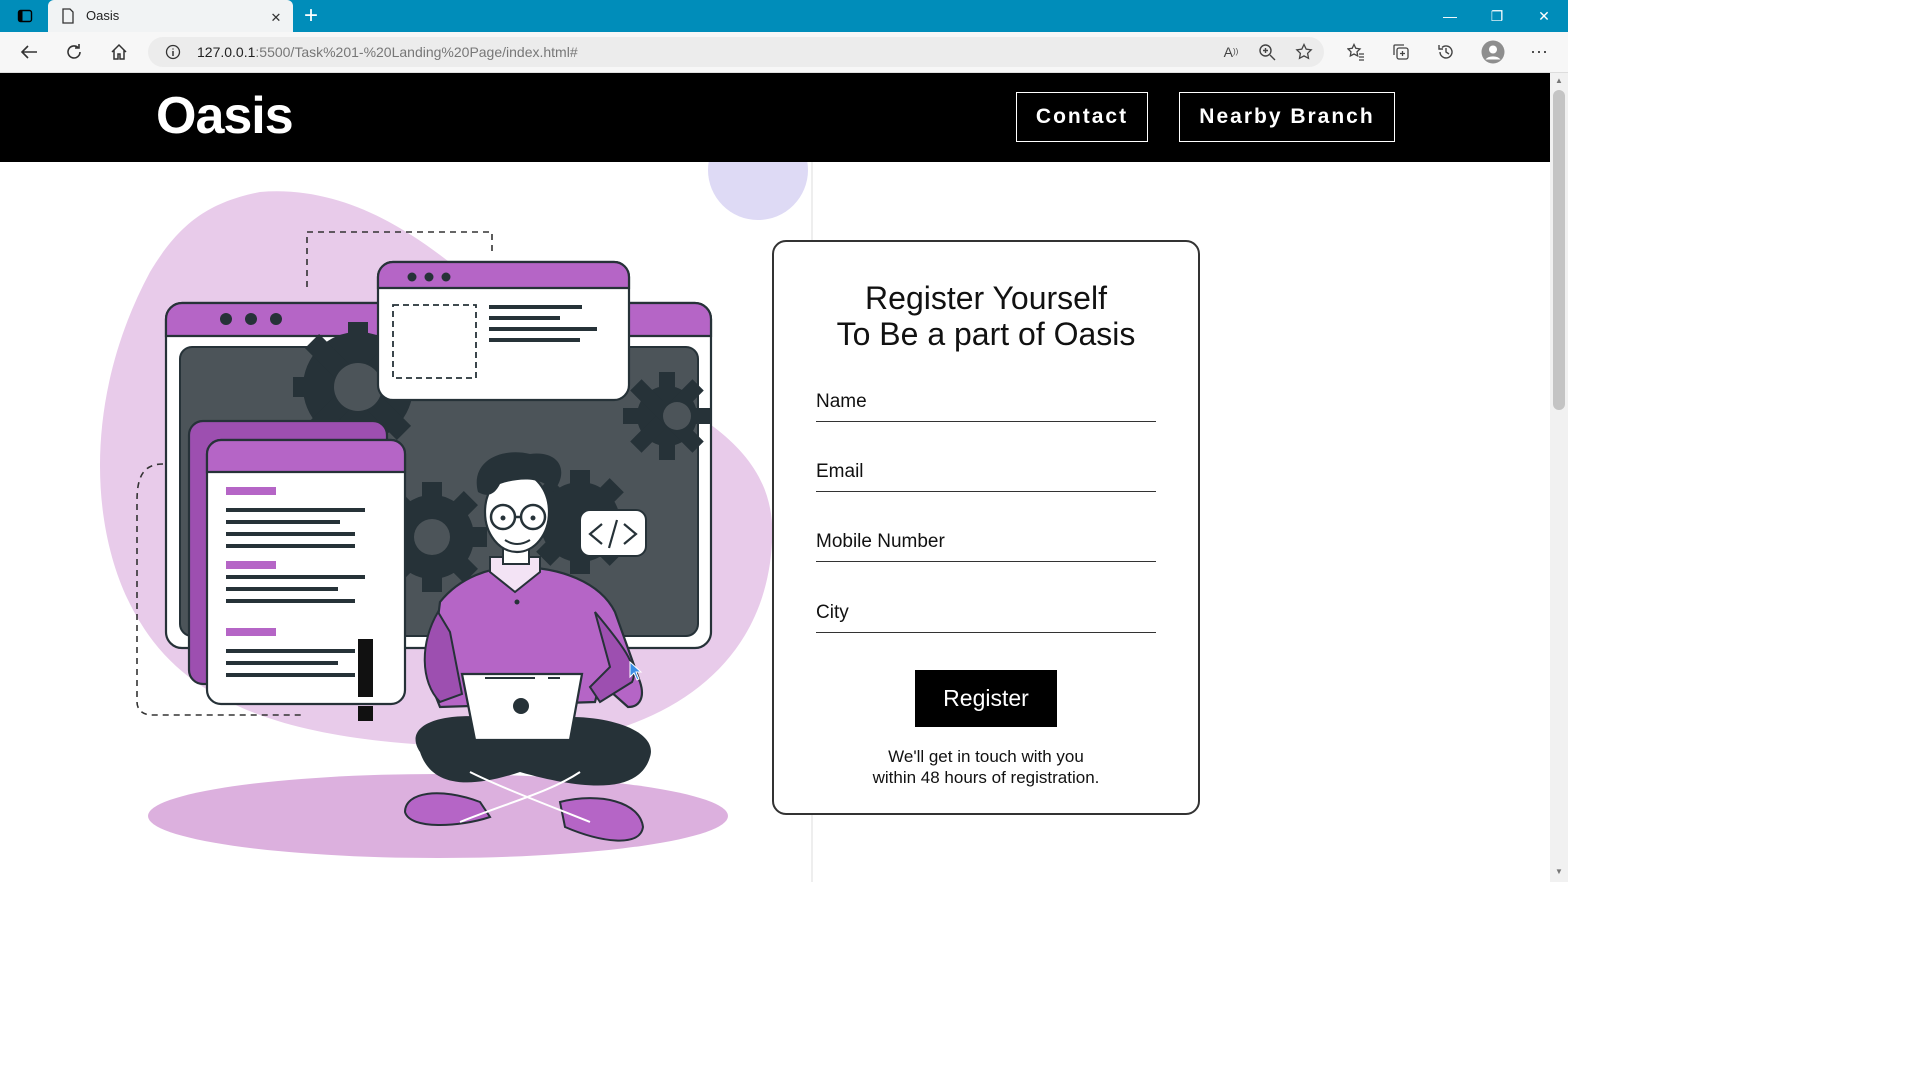 The width and height of the screenshot is (1920, 1080). I want to click on tab-actions-icon, so click(25, 16).